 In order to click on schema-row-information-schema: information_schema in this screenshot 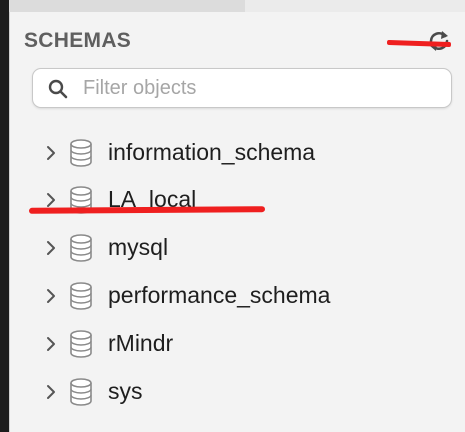, I will do `click(237, 153)`.